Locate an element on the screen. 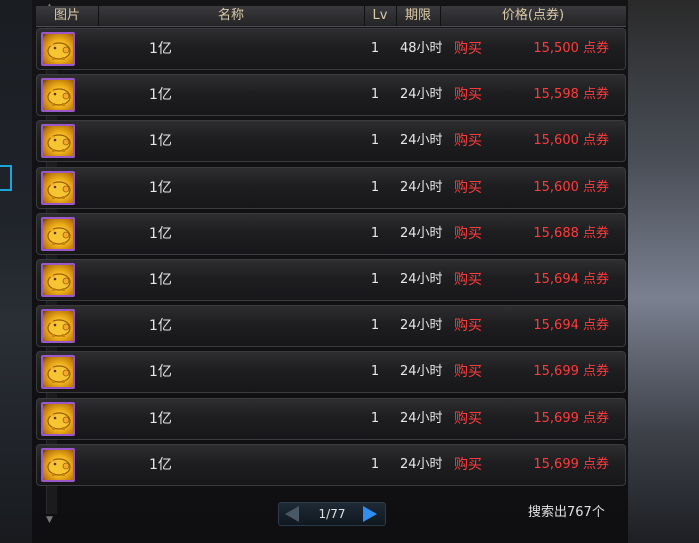 This screenshot has width=699, height=543. table-row: 1亿 1 24小时 购买 15,688 点券 is located at coordinates (331, 233).